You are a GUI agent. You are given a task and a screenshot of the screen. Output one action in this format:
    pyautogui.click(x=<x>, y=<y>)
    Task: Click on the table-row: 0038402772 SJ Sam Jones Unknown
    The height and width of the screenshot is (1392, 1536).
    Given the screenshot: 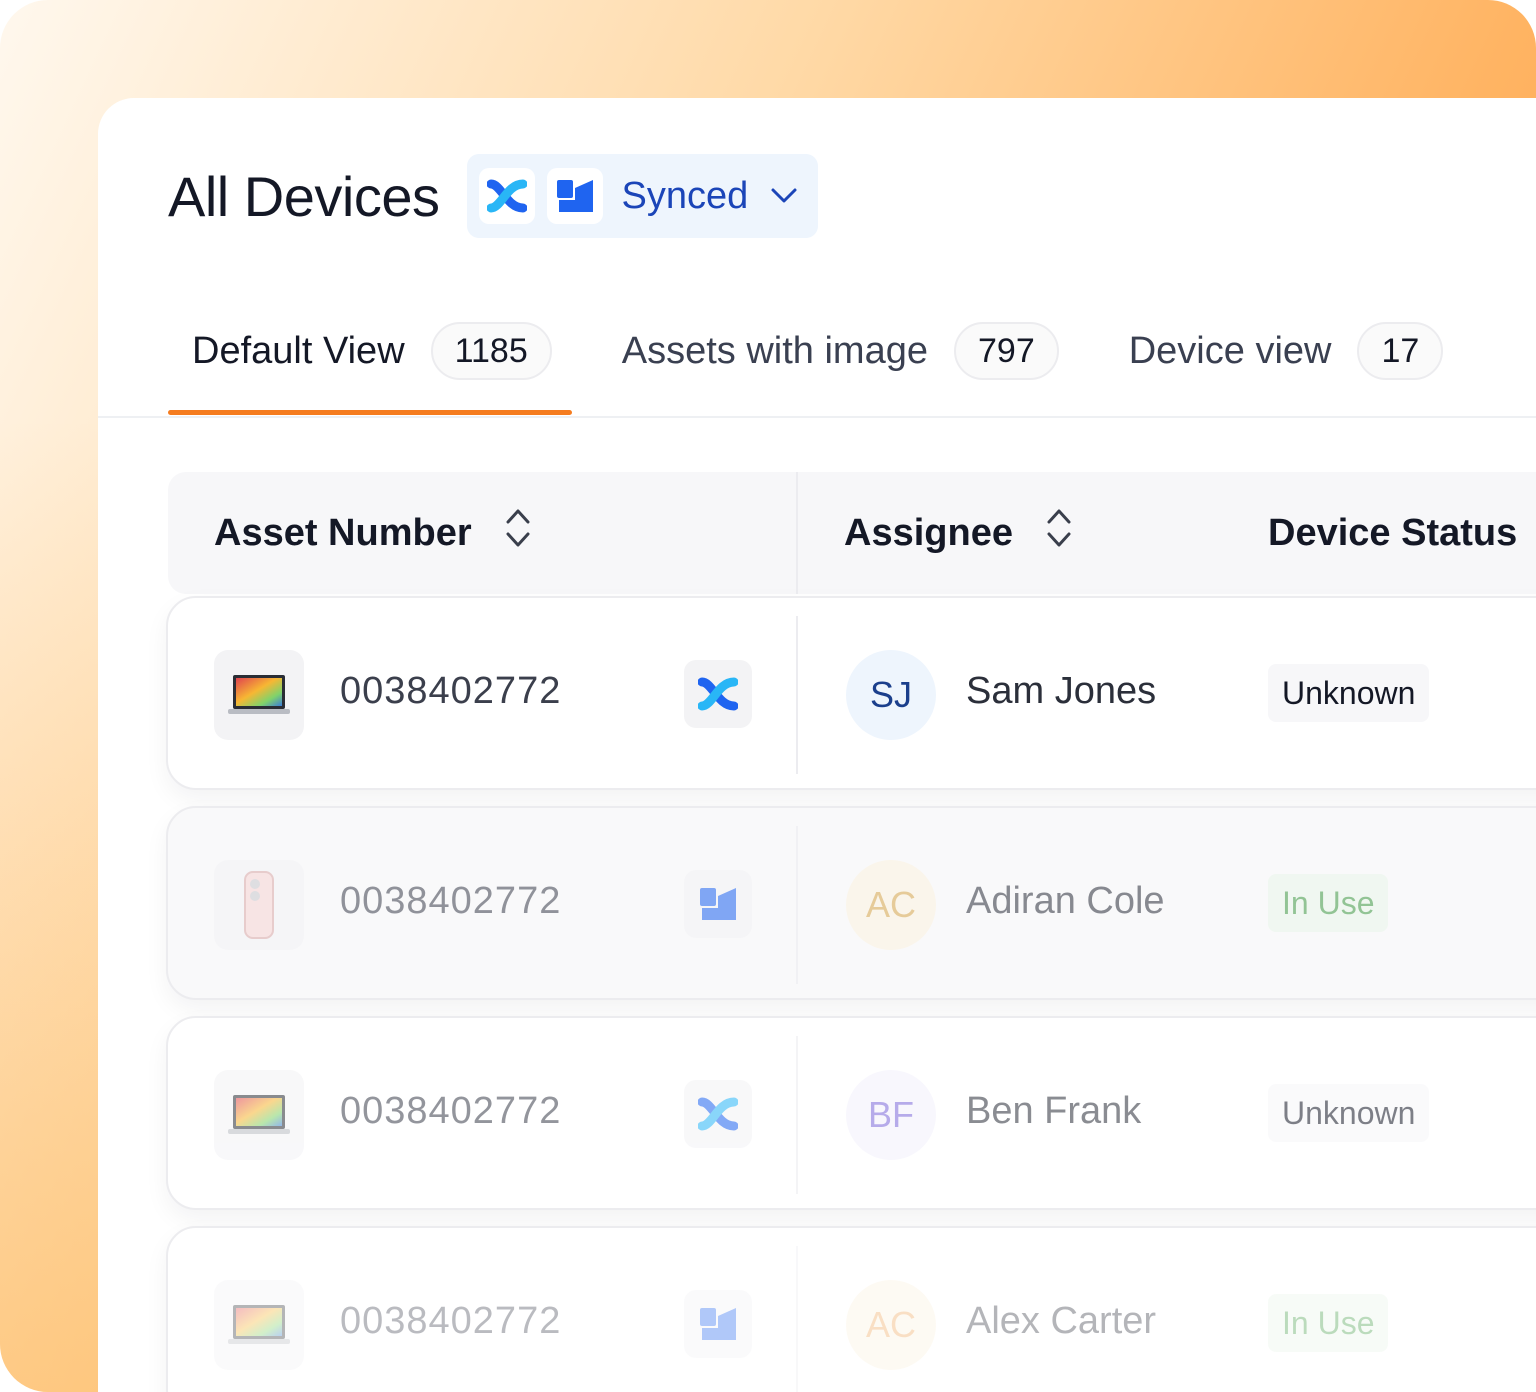 What is the action you would take?
    pyautogui.click(x=851, y=693)
    